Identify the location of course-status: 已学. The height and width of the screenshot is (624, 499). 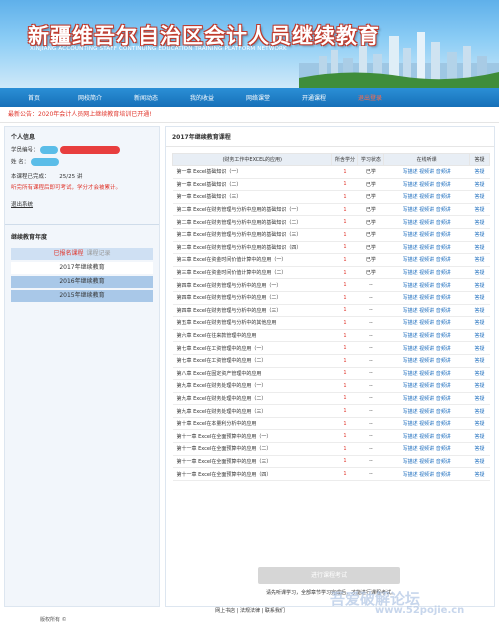
(370, 235).